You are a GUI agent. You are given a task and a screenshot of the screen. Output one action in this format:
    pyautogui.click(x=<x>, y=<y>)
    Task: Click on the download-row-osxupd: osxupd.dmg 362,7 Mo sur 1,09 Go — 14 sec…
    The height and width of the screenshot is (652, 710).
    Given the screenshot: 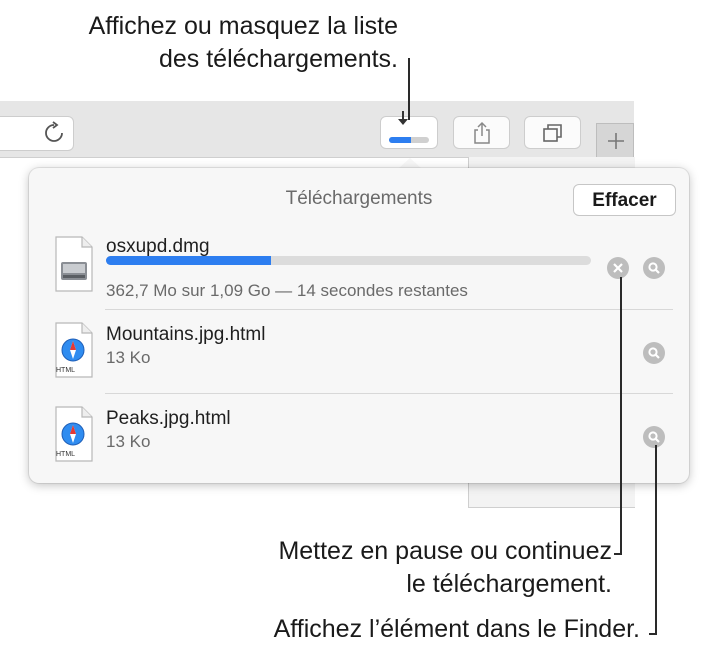 What is the action you would take?
    pyautogui.click(x=359, y=270)
    